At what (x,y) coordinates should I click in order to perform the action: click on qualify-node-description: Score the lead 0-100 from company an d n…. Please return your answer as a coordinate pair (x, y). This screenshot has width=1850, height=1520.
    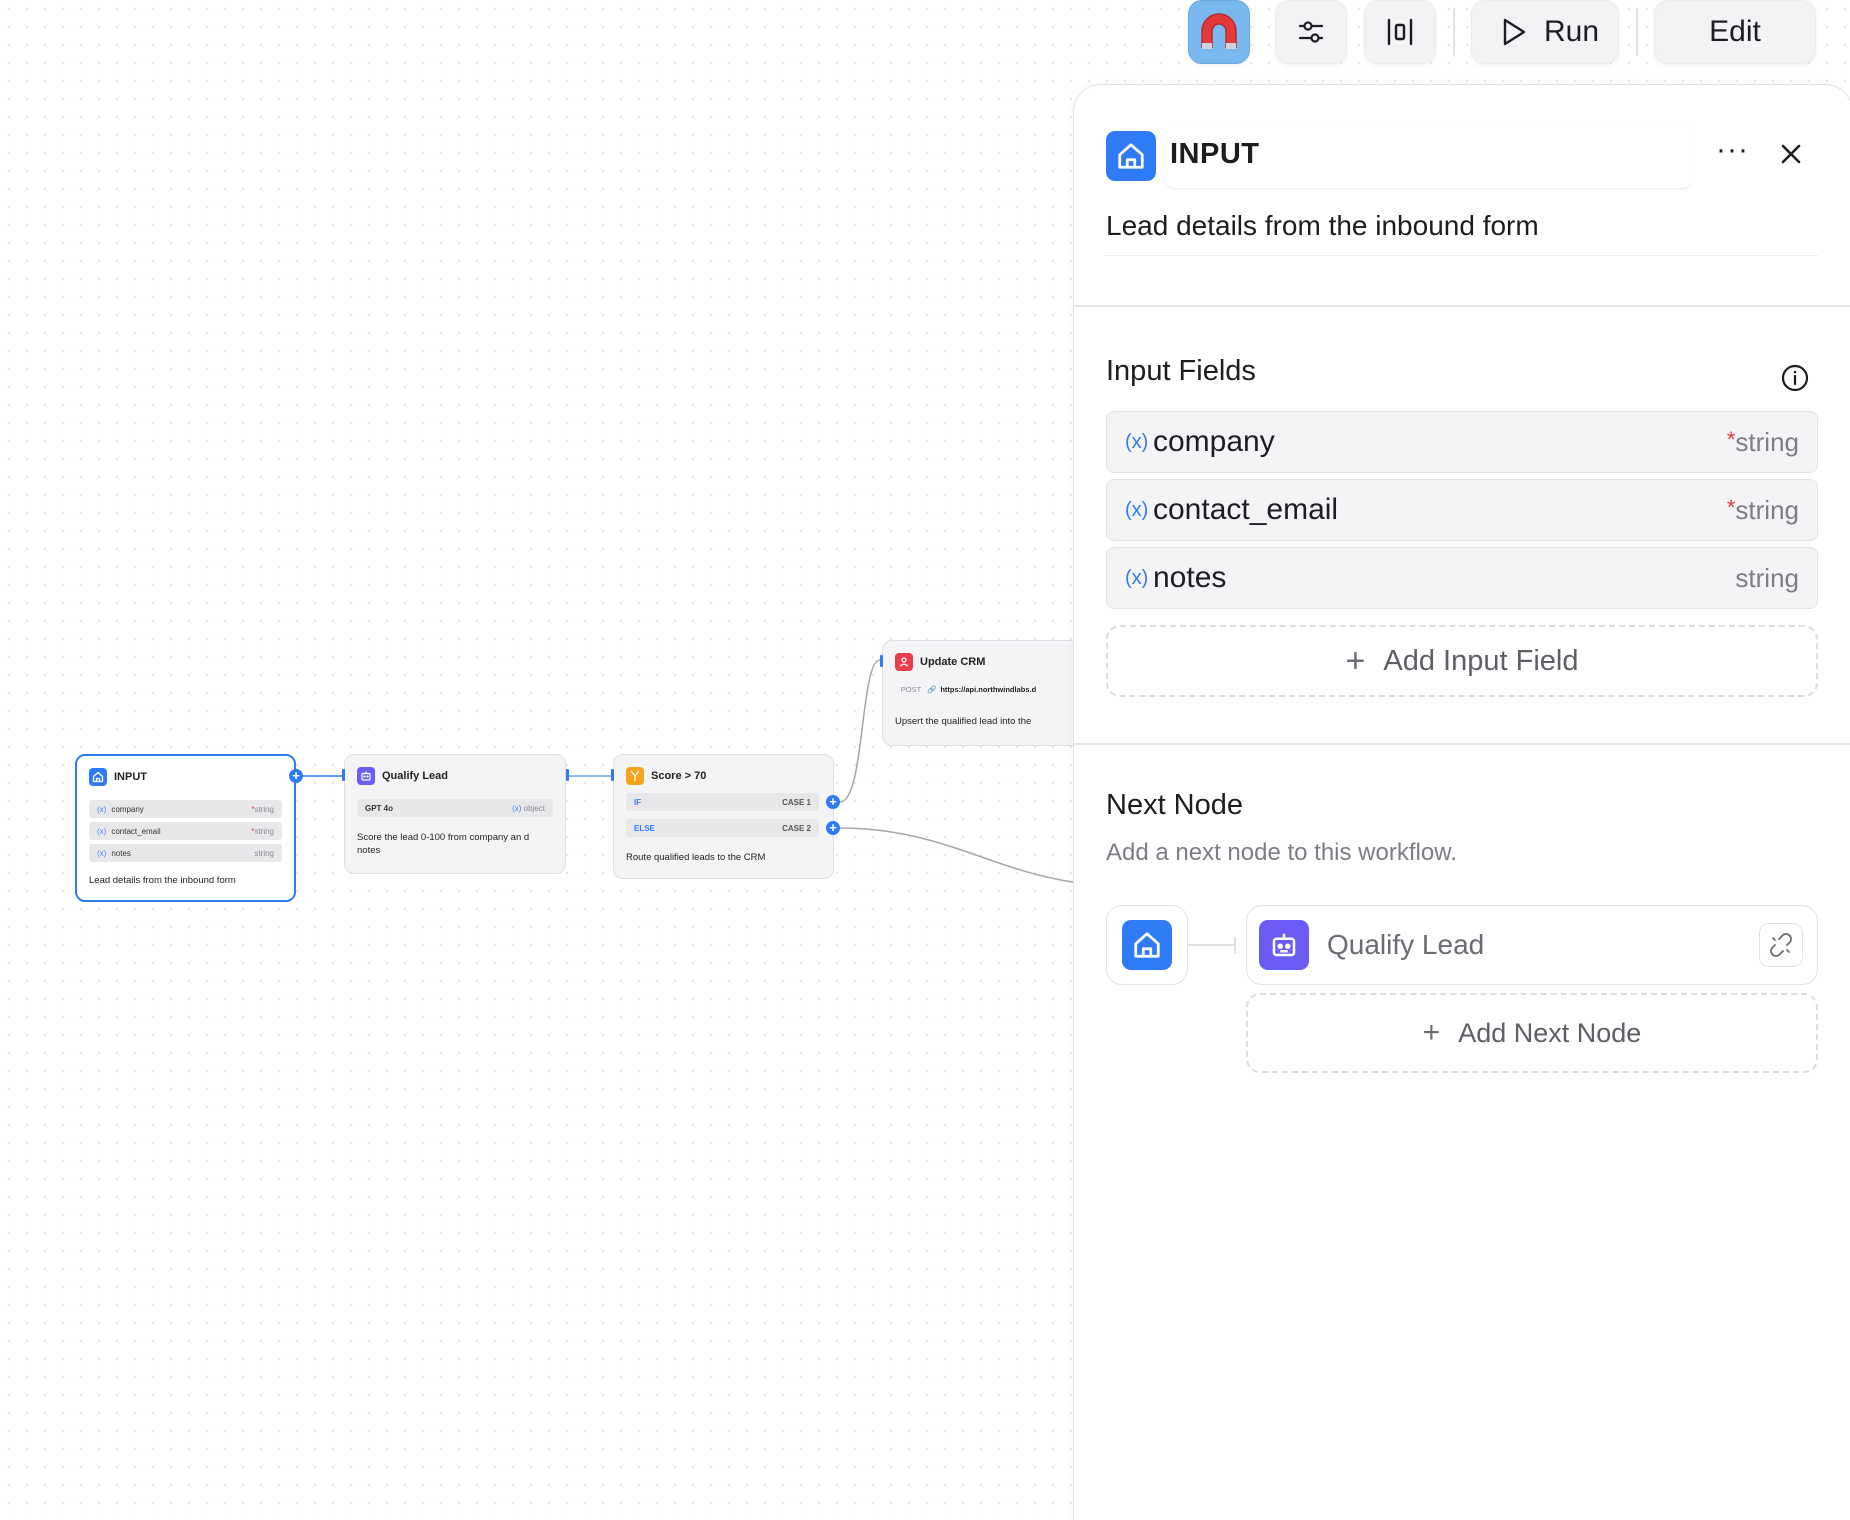
    Looking at the image, I should click on (443, 844).